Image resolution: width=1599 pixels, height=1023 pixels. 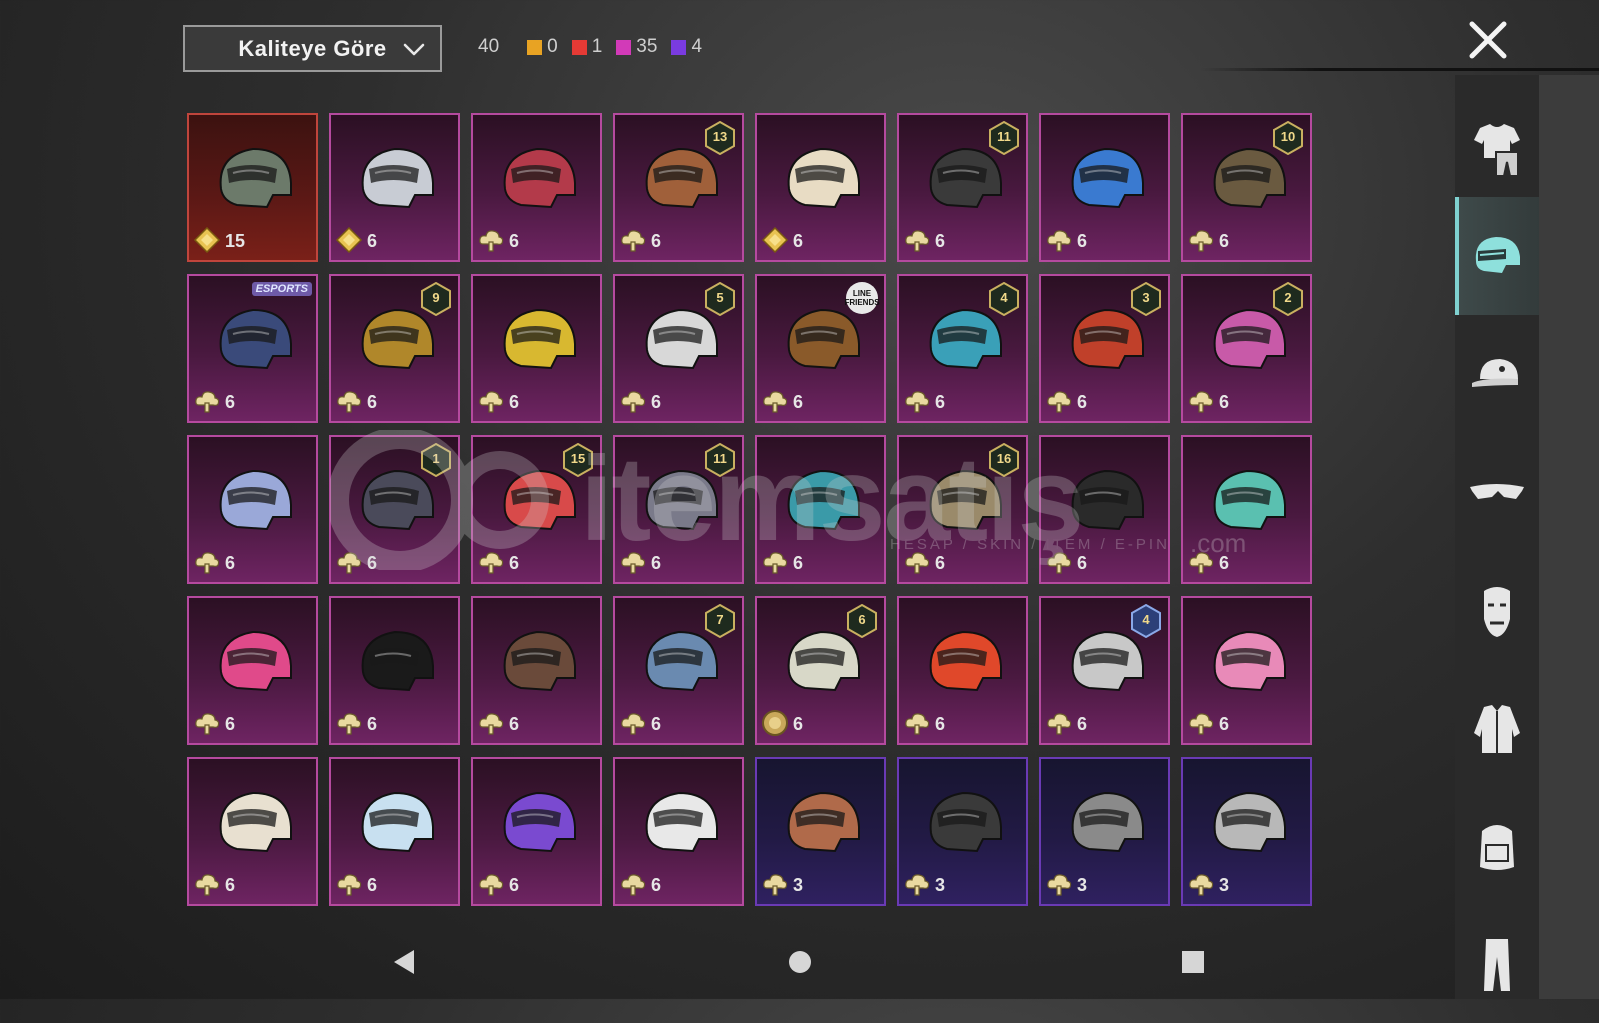 I want to click on header-divider, so click(x=1399, y=69).